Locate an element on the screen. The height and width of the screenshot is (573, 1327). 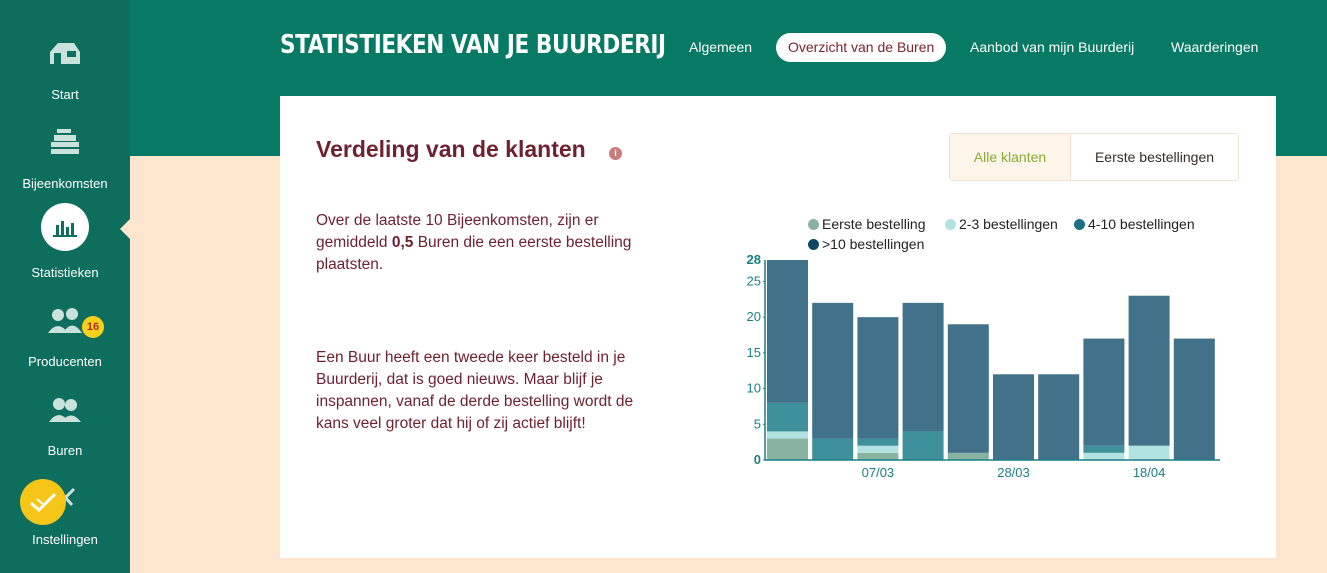
help-button is located at coordinates (43, 502).